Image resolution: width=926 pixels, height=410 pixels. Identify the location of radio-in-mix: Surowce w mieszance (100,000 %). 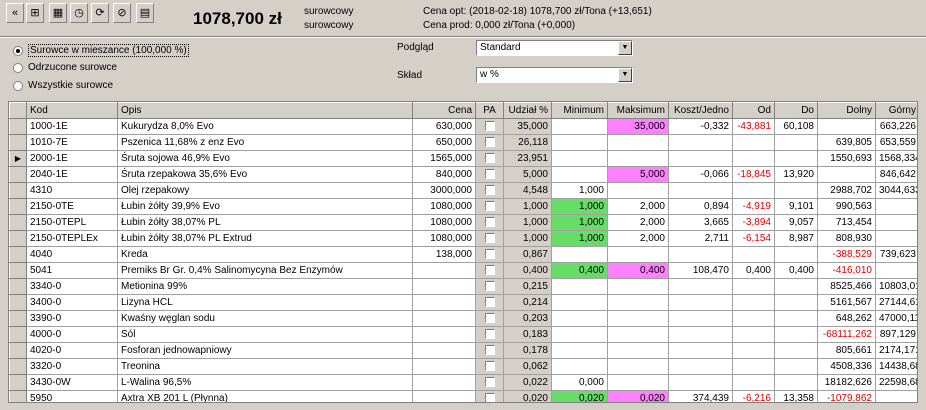
(101, 50).